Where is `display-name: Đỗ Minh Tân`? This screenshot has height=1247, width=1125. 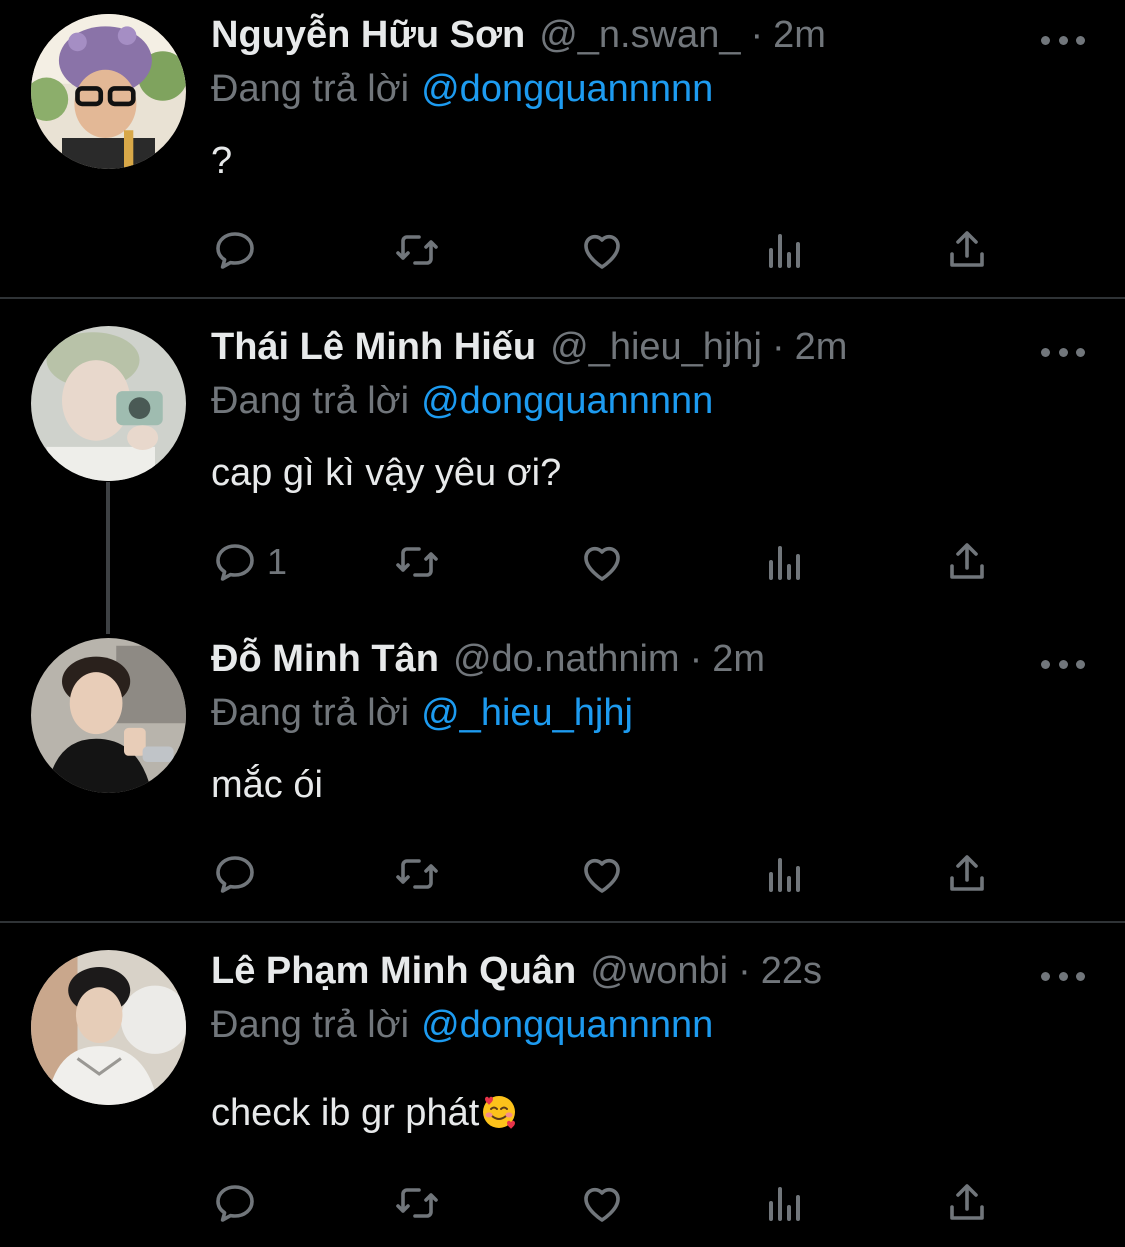 display-name: Đỗ Minh Tân is located at coordinates (325, 659).